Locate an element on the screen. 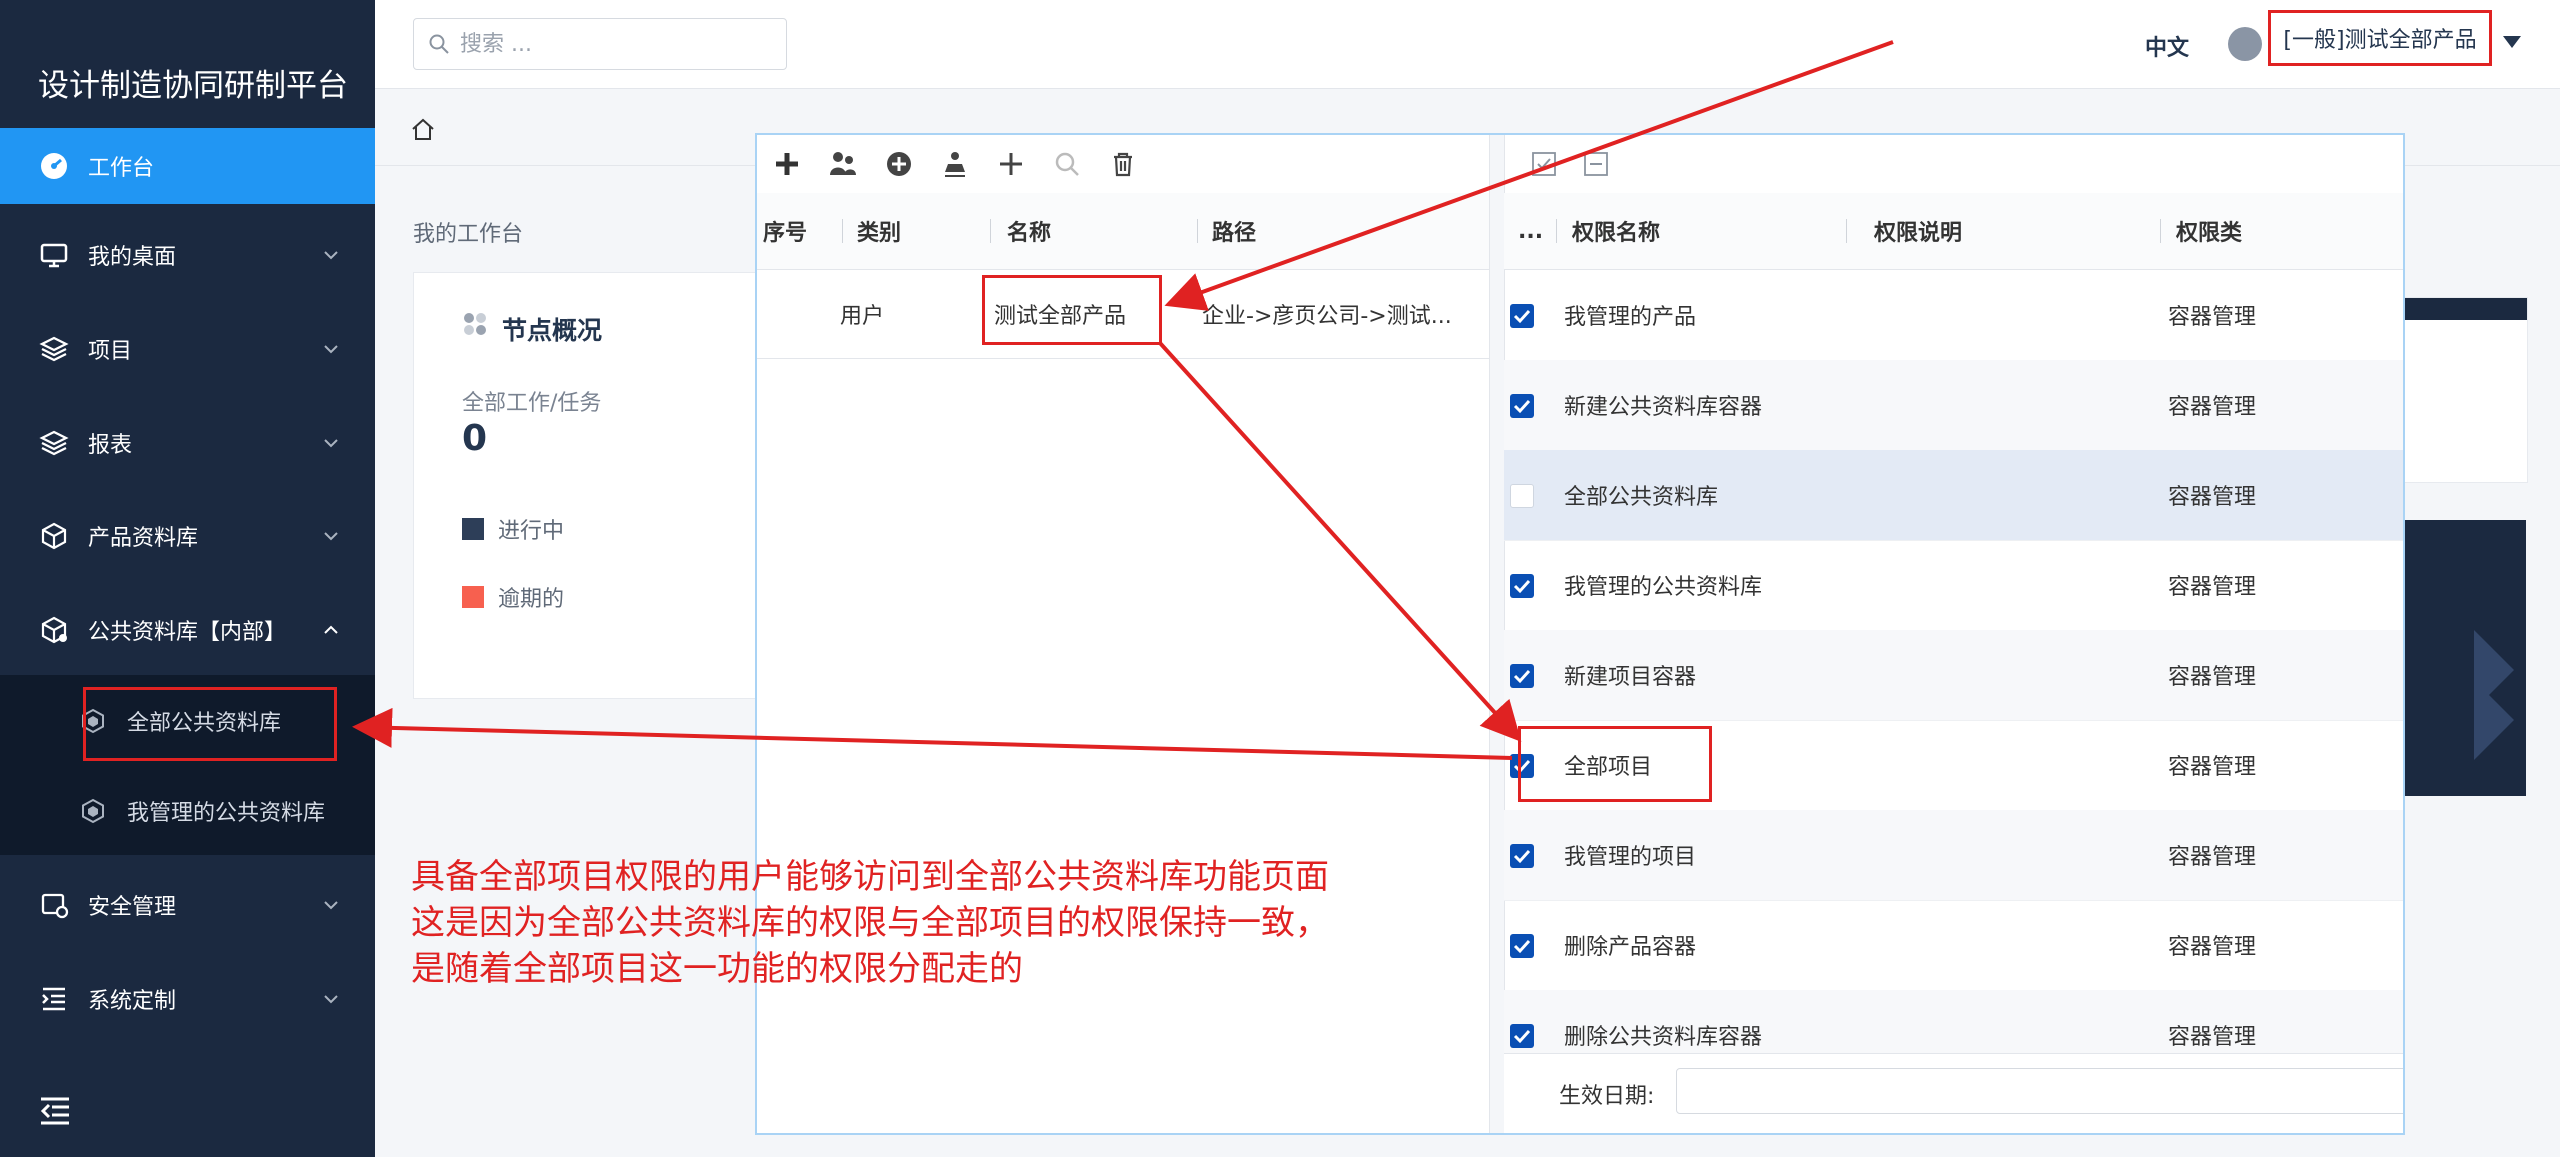 The image size is (2560, 1157). column-header: 权限名称 is located at coordinates (1616, 231).